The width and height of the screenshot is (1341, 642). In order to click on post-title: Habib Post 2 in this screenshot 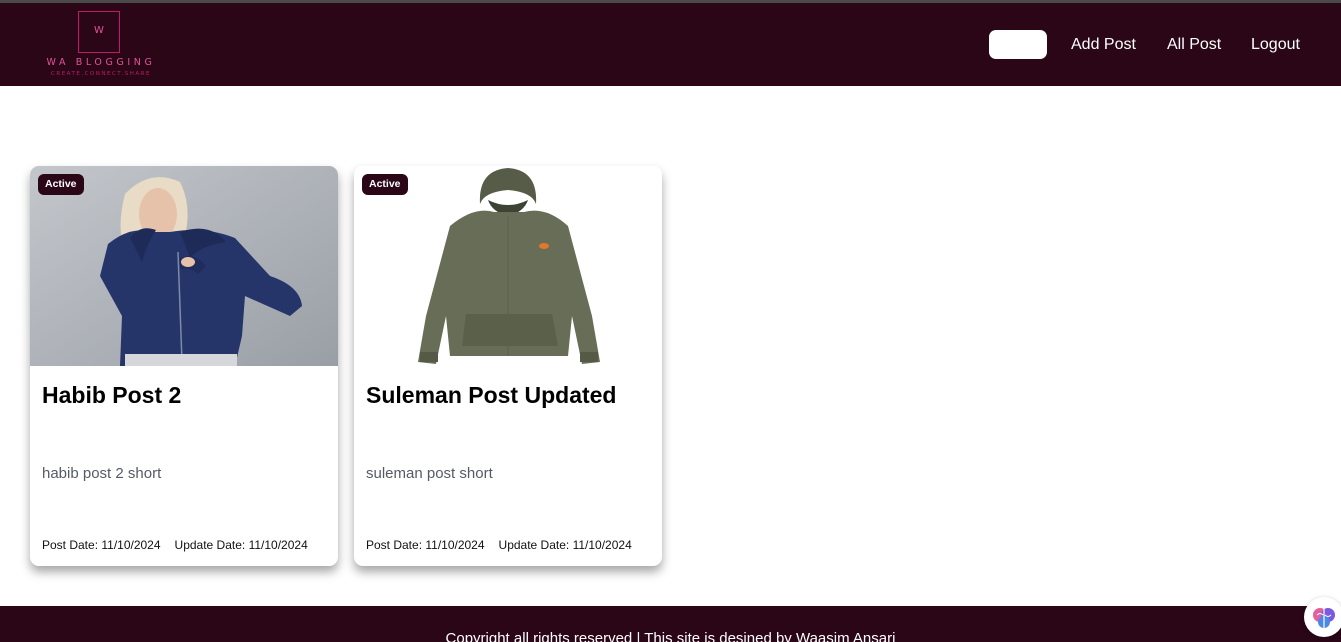, I will do `click(111, 395)`.